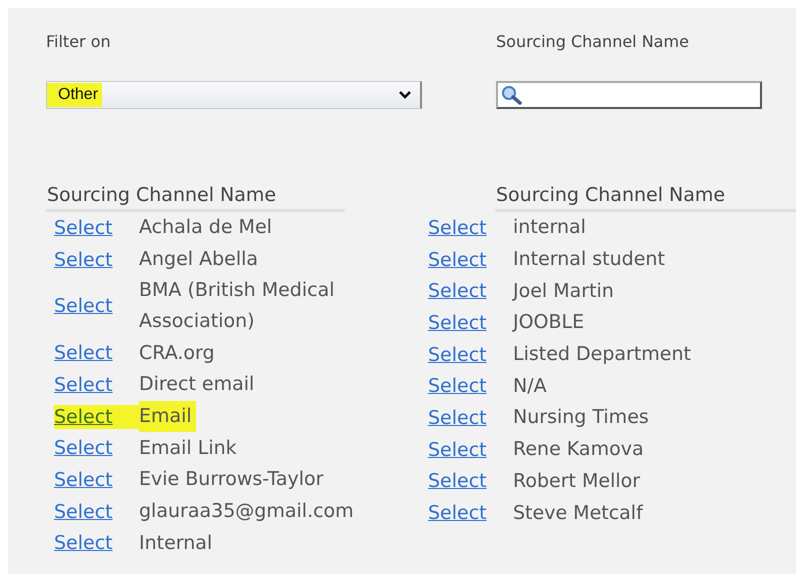  What do you see at coordinates (176, 543) in the screenshot?
I see `channel-name: Internal` at bounding box center [176, 543].